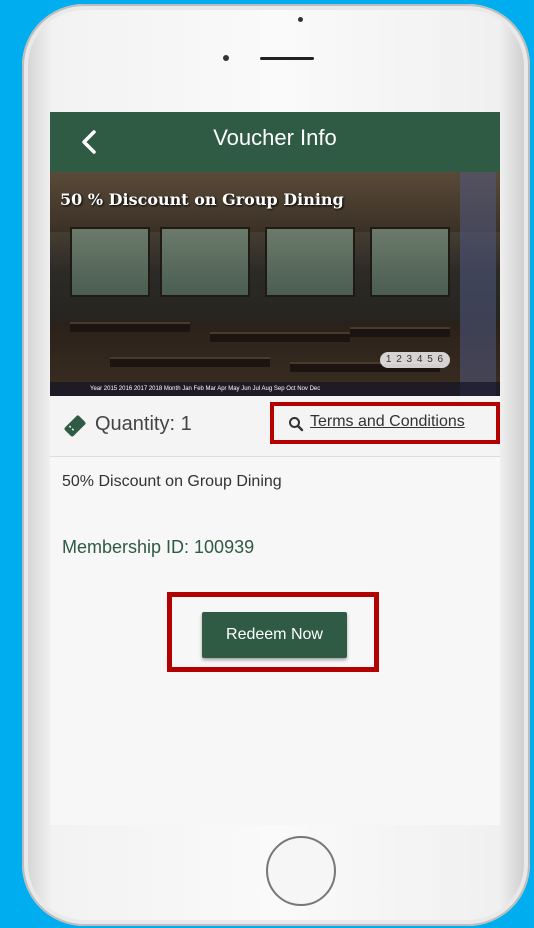  What do you see at coordinates (202, 199) in the screenshot?
I see `banner-title: 50 % Discount on Group Dining` at bounding box center [202, 199].